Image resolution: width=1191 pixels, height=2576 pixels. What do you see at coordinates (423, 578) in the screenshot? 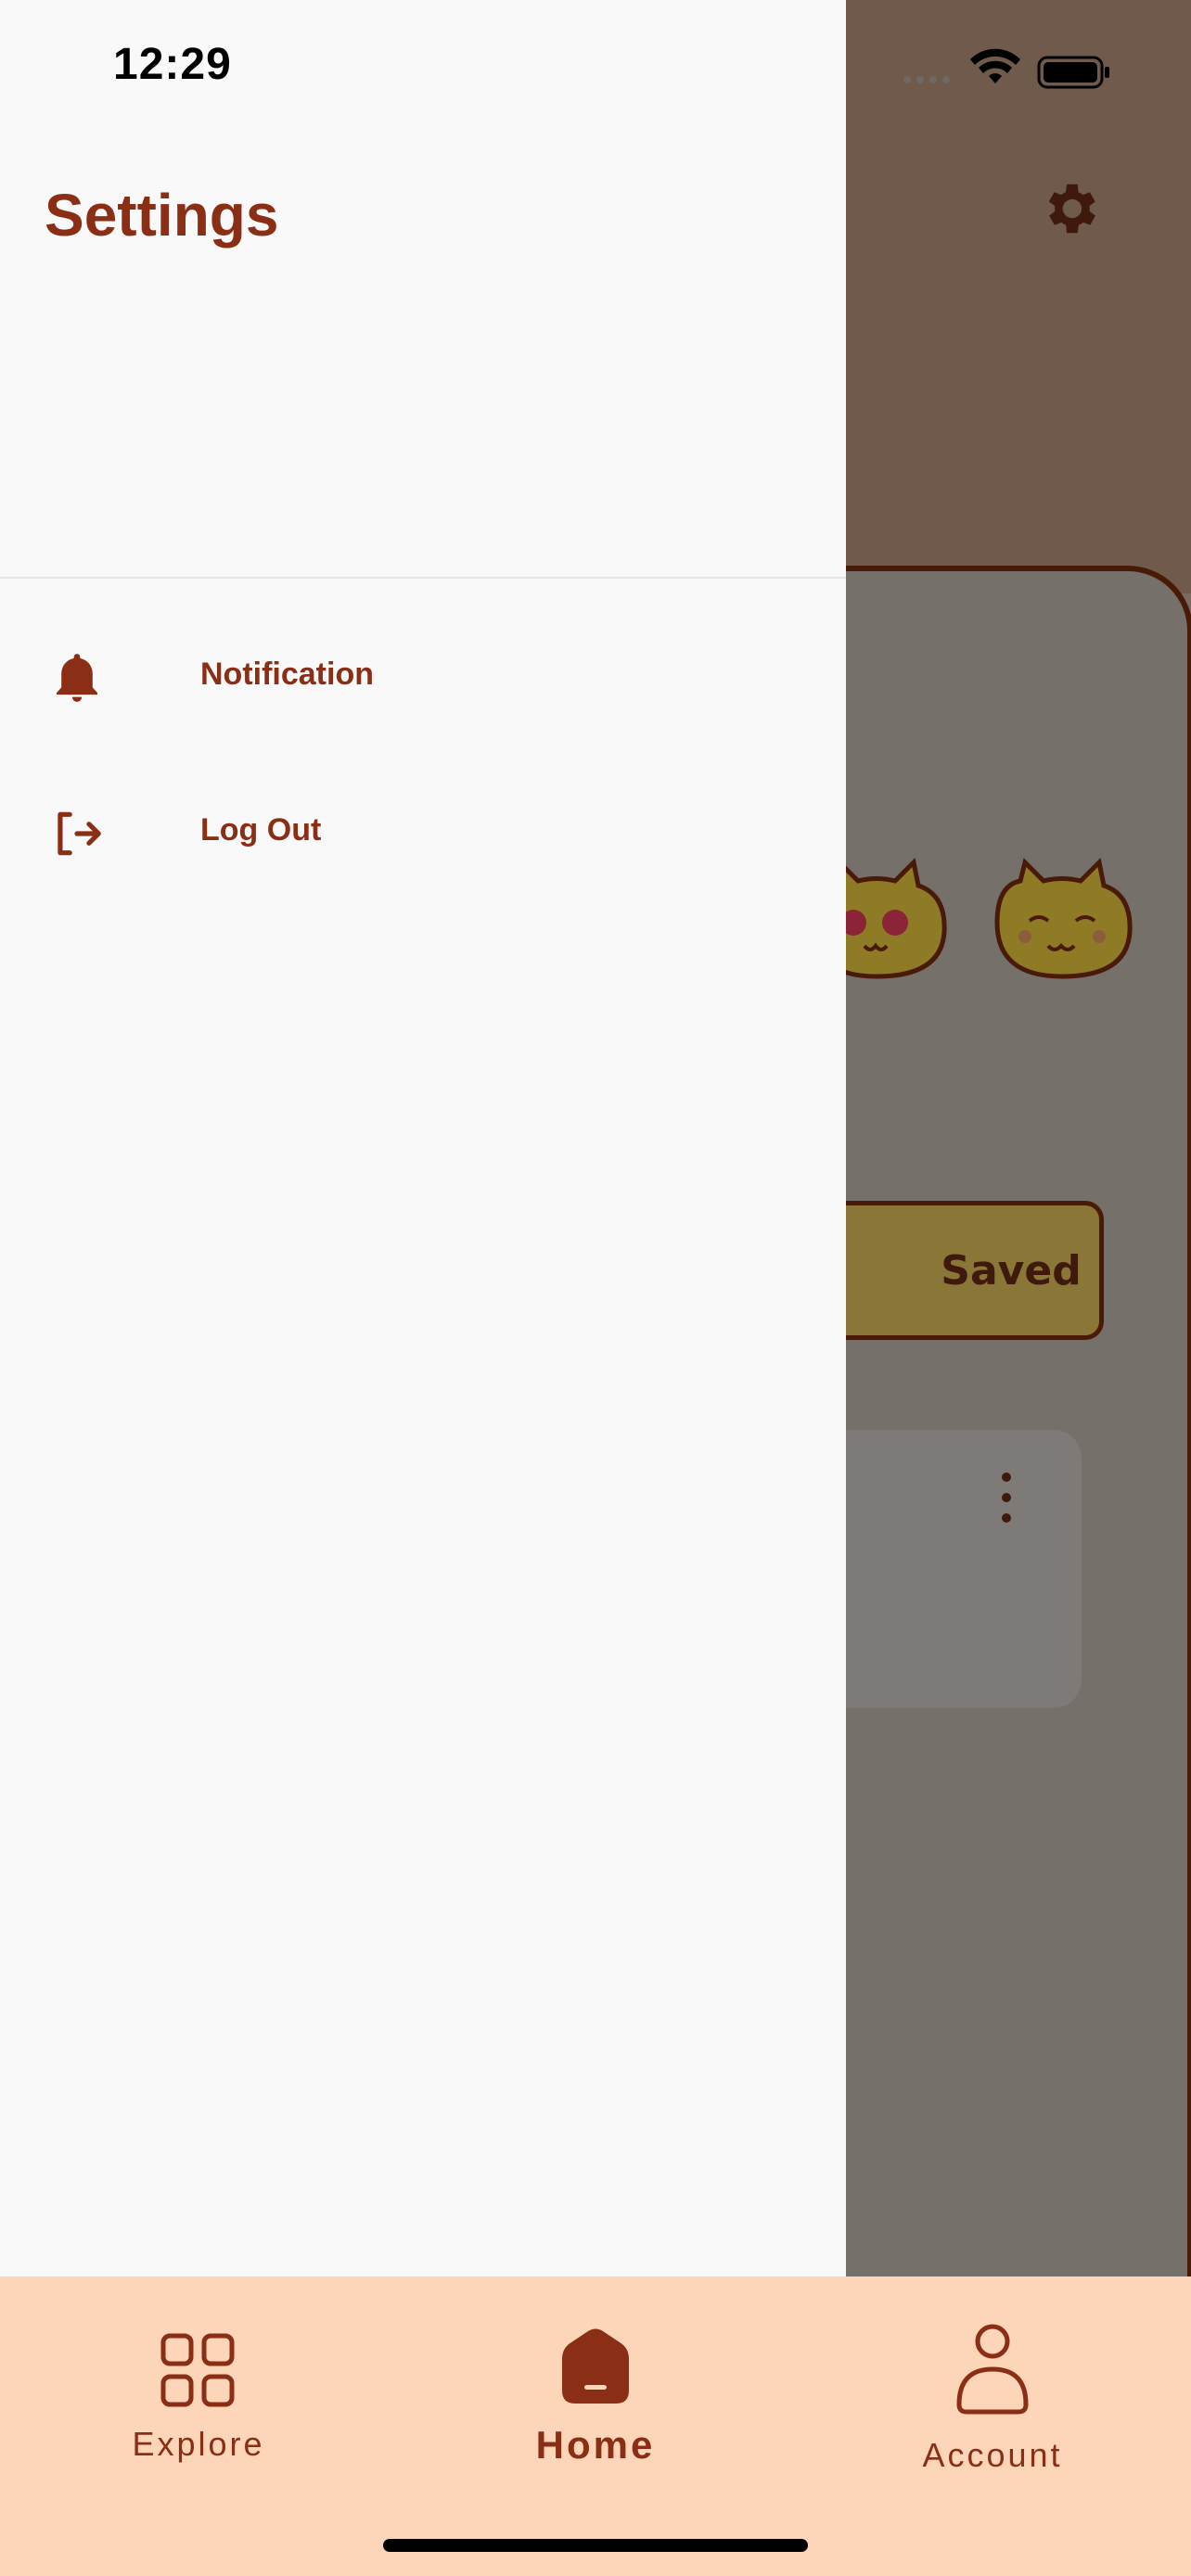
I see `divider` at bounding box center [423, 578].